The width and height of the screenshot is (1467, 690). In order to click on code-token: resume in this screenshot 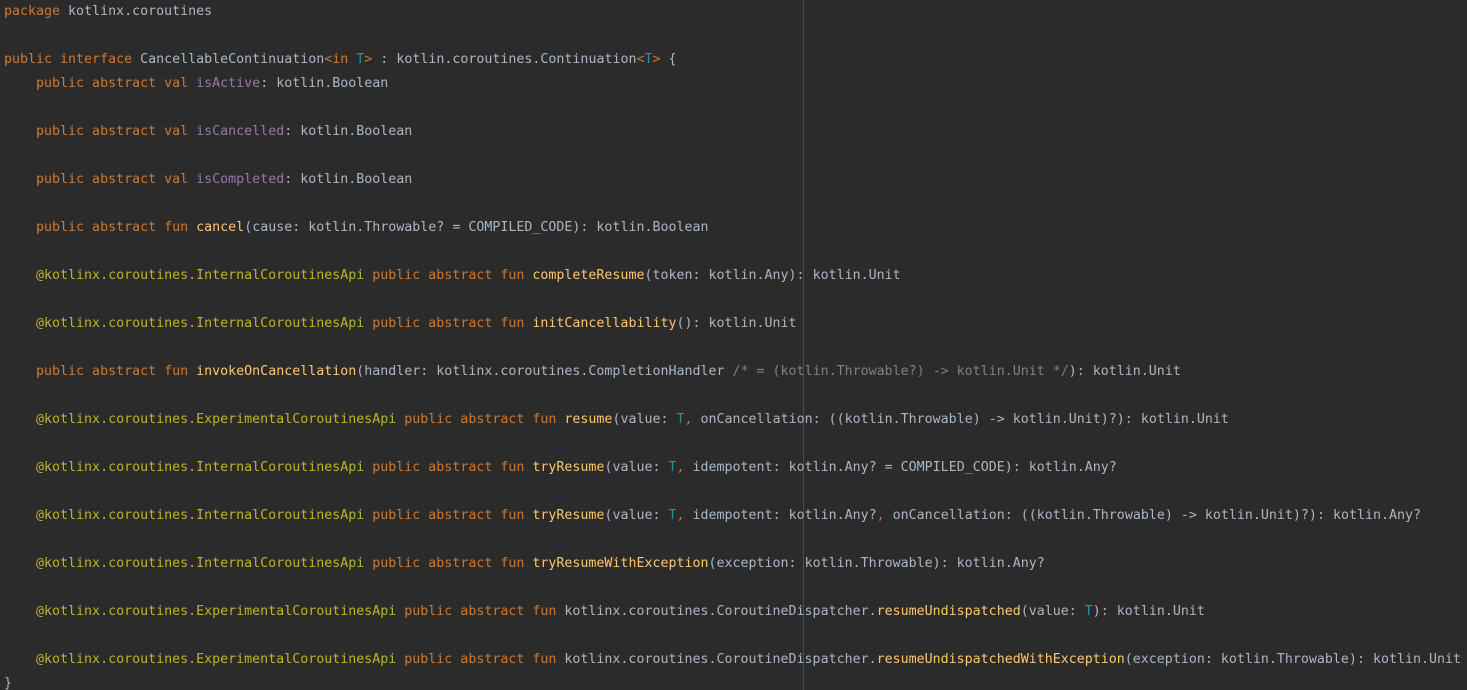, I will do `click(588, 419)`.